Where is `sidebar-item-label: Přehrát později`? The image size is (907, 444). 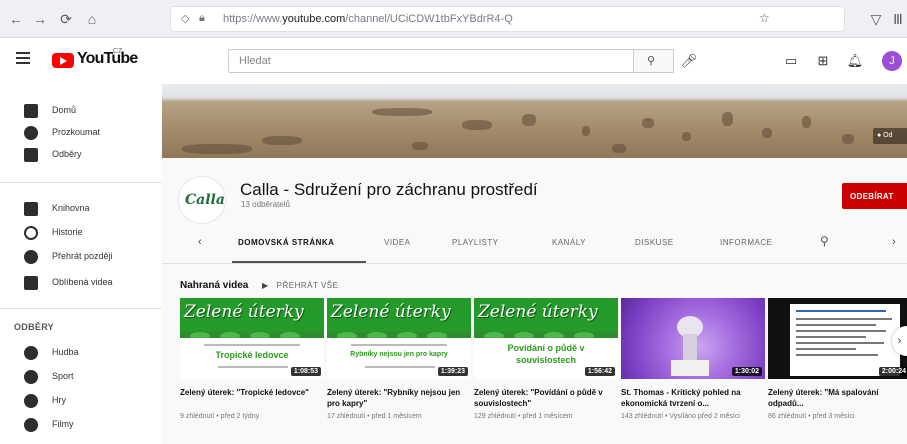
sidebar-item-label: Přehrát později is located at coordinates (82, 256).